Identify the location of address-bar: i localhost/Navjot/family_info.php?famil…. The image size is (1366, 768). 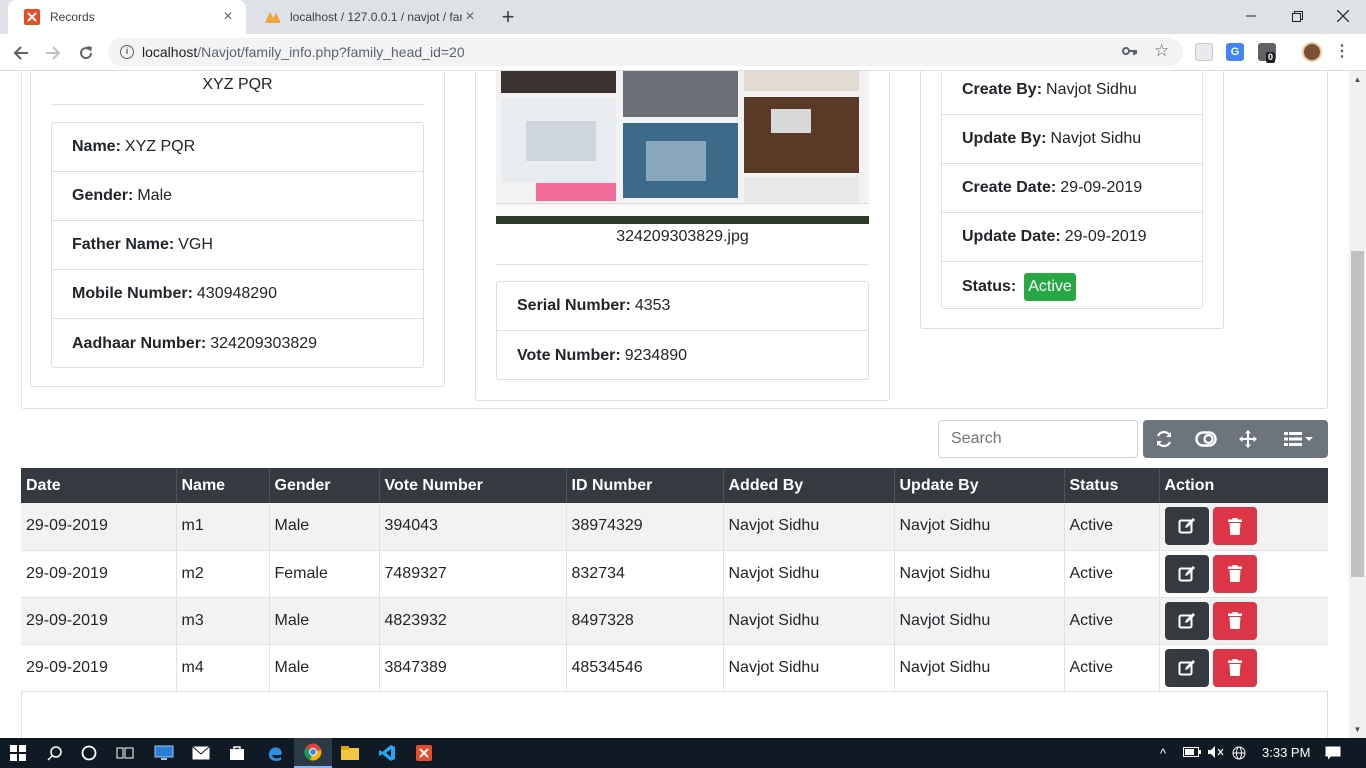
(645, 52).